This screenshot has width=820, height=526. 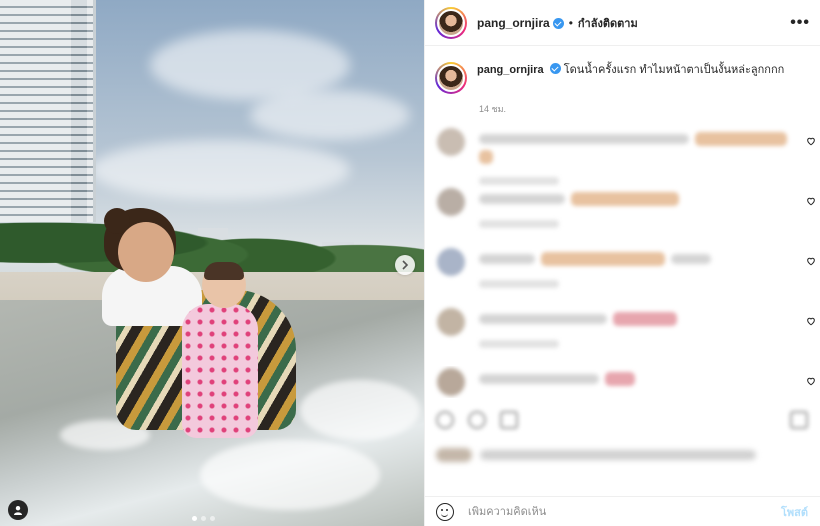 I want to click on post-actions-blurred, so click(x=622, y=420).